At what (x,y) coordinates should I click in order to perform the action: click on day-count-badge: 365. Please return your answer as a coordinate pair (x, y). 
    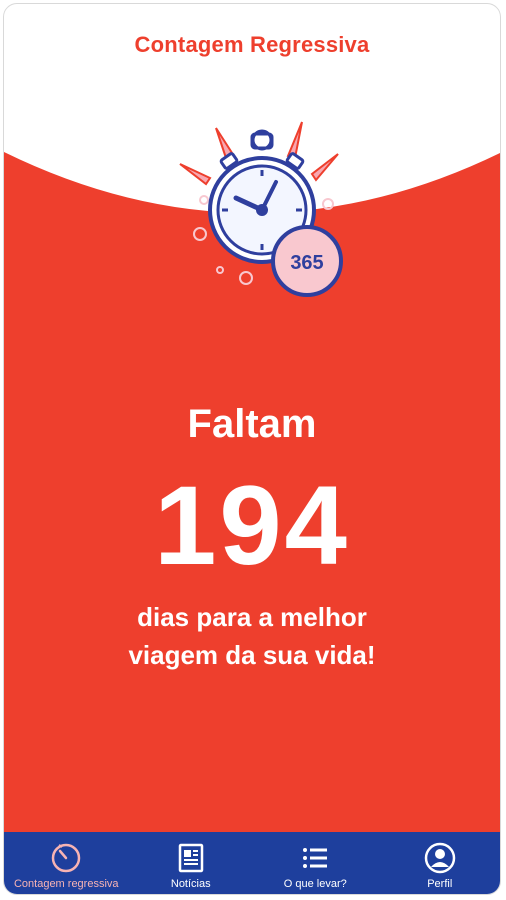
    Looking at the image, I should click on (306, 263).